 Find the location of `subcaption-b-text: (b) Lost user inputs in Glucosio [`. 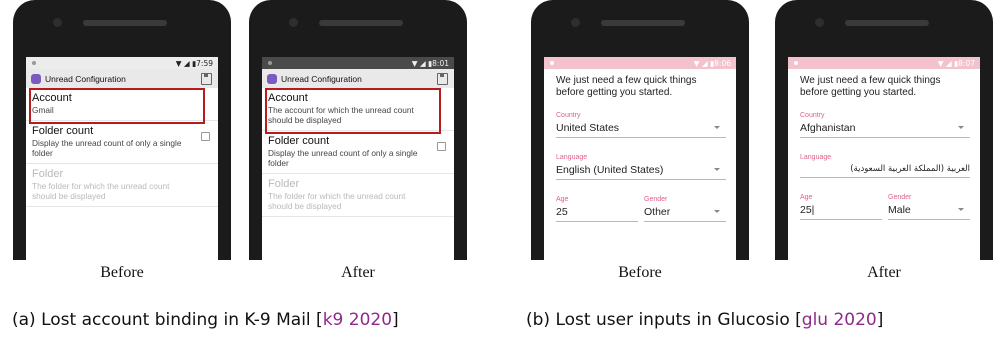

subcaption-b-text: (b) Lost user inputs in Glucosio [ is located at coordinates (664, 320).